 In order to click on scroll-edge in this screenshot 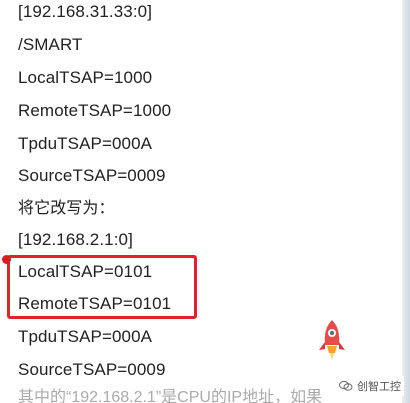, I will do `click(406, 201)`.